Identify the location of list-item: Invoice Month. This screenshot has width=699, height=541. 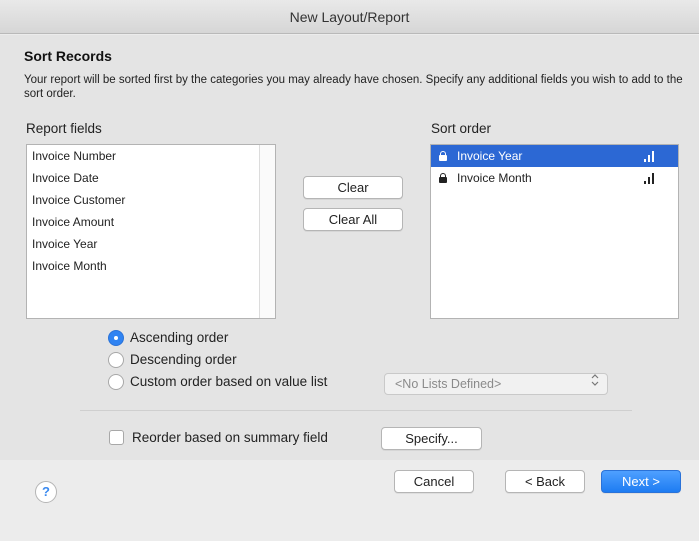
(151, 266).